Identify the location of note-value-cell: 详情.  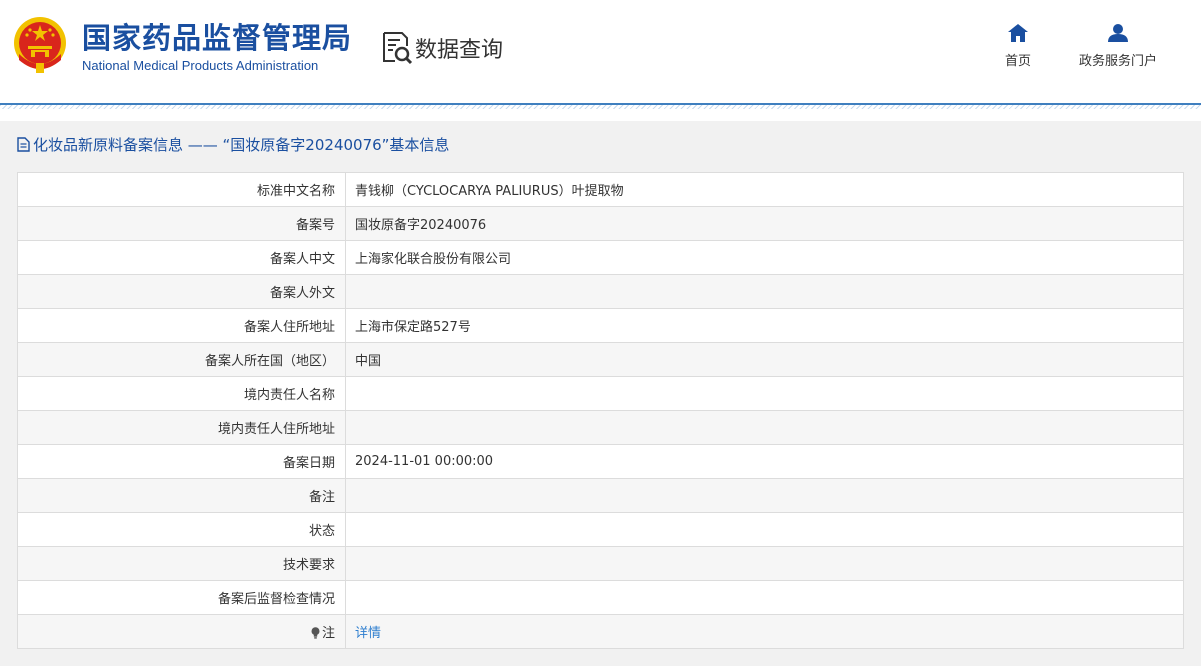
(764, 631).